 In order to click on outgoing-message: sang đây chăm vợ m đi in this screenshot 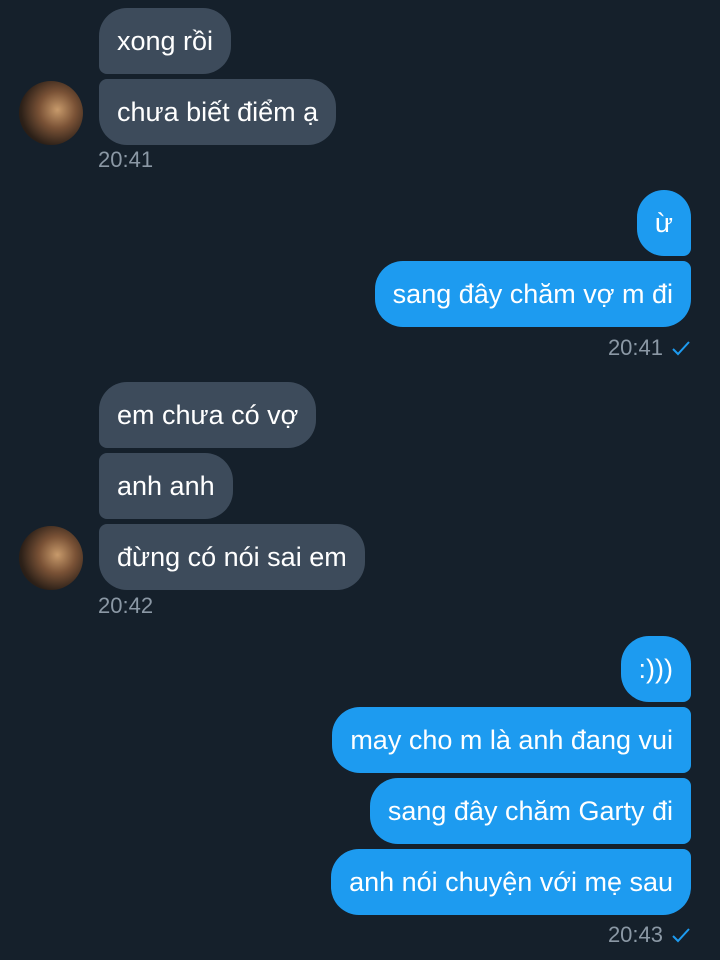, I will do `click(532, 294)`.